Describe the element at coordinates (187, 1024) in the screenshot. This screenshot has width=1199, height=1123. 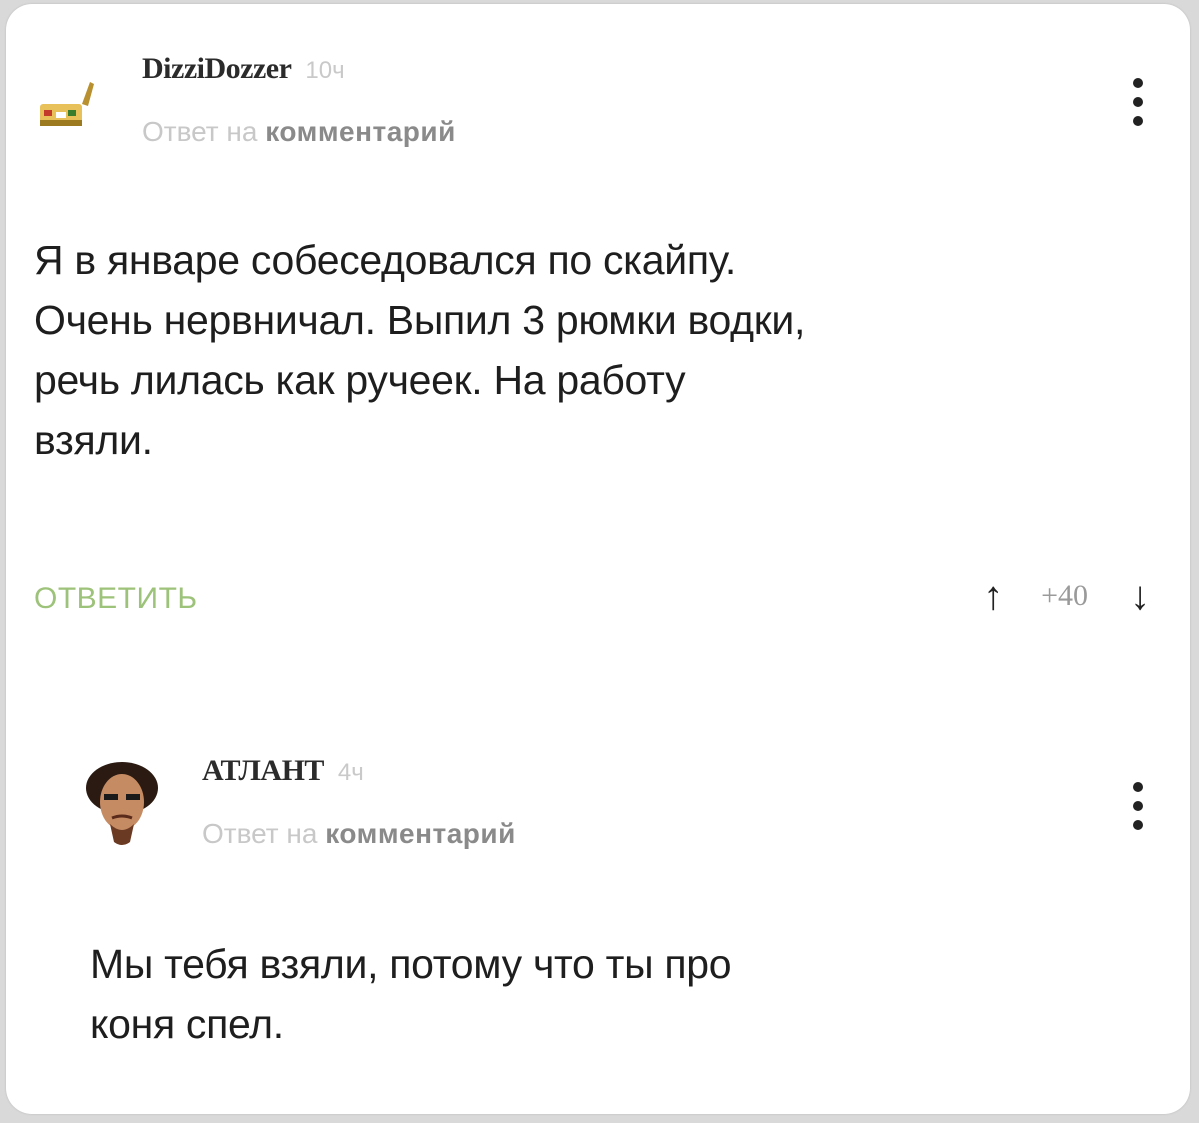
I see `comment-line: коня спел.` at that location.